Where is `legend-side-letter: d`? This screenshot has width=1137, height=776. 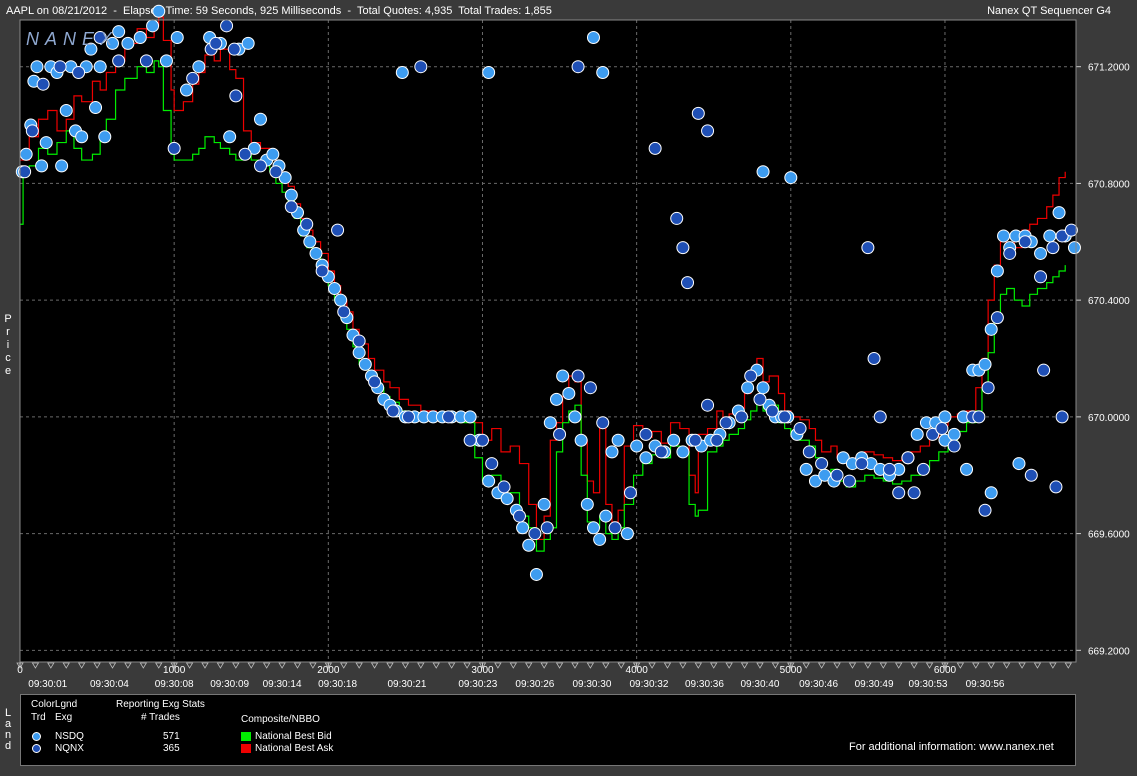
legend-side-letter: d is located at coordinates (8, 746).